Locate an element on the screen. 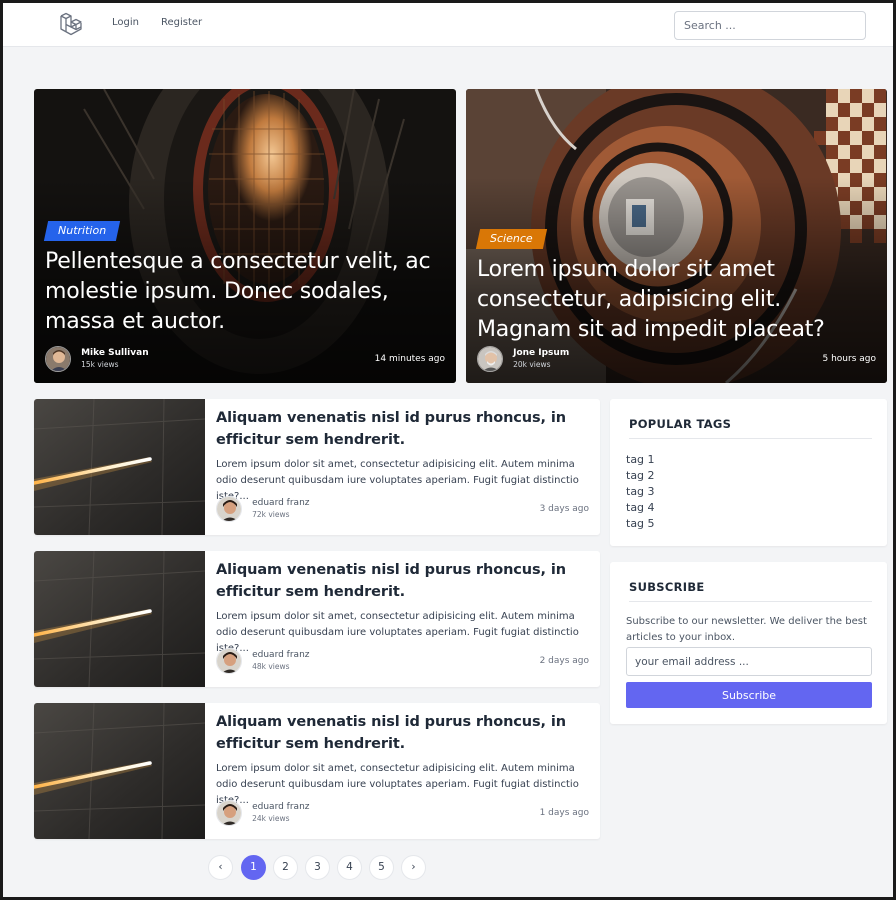  subscribe-button: Subscribe is located at coordinates (749, 695).